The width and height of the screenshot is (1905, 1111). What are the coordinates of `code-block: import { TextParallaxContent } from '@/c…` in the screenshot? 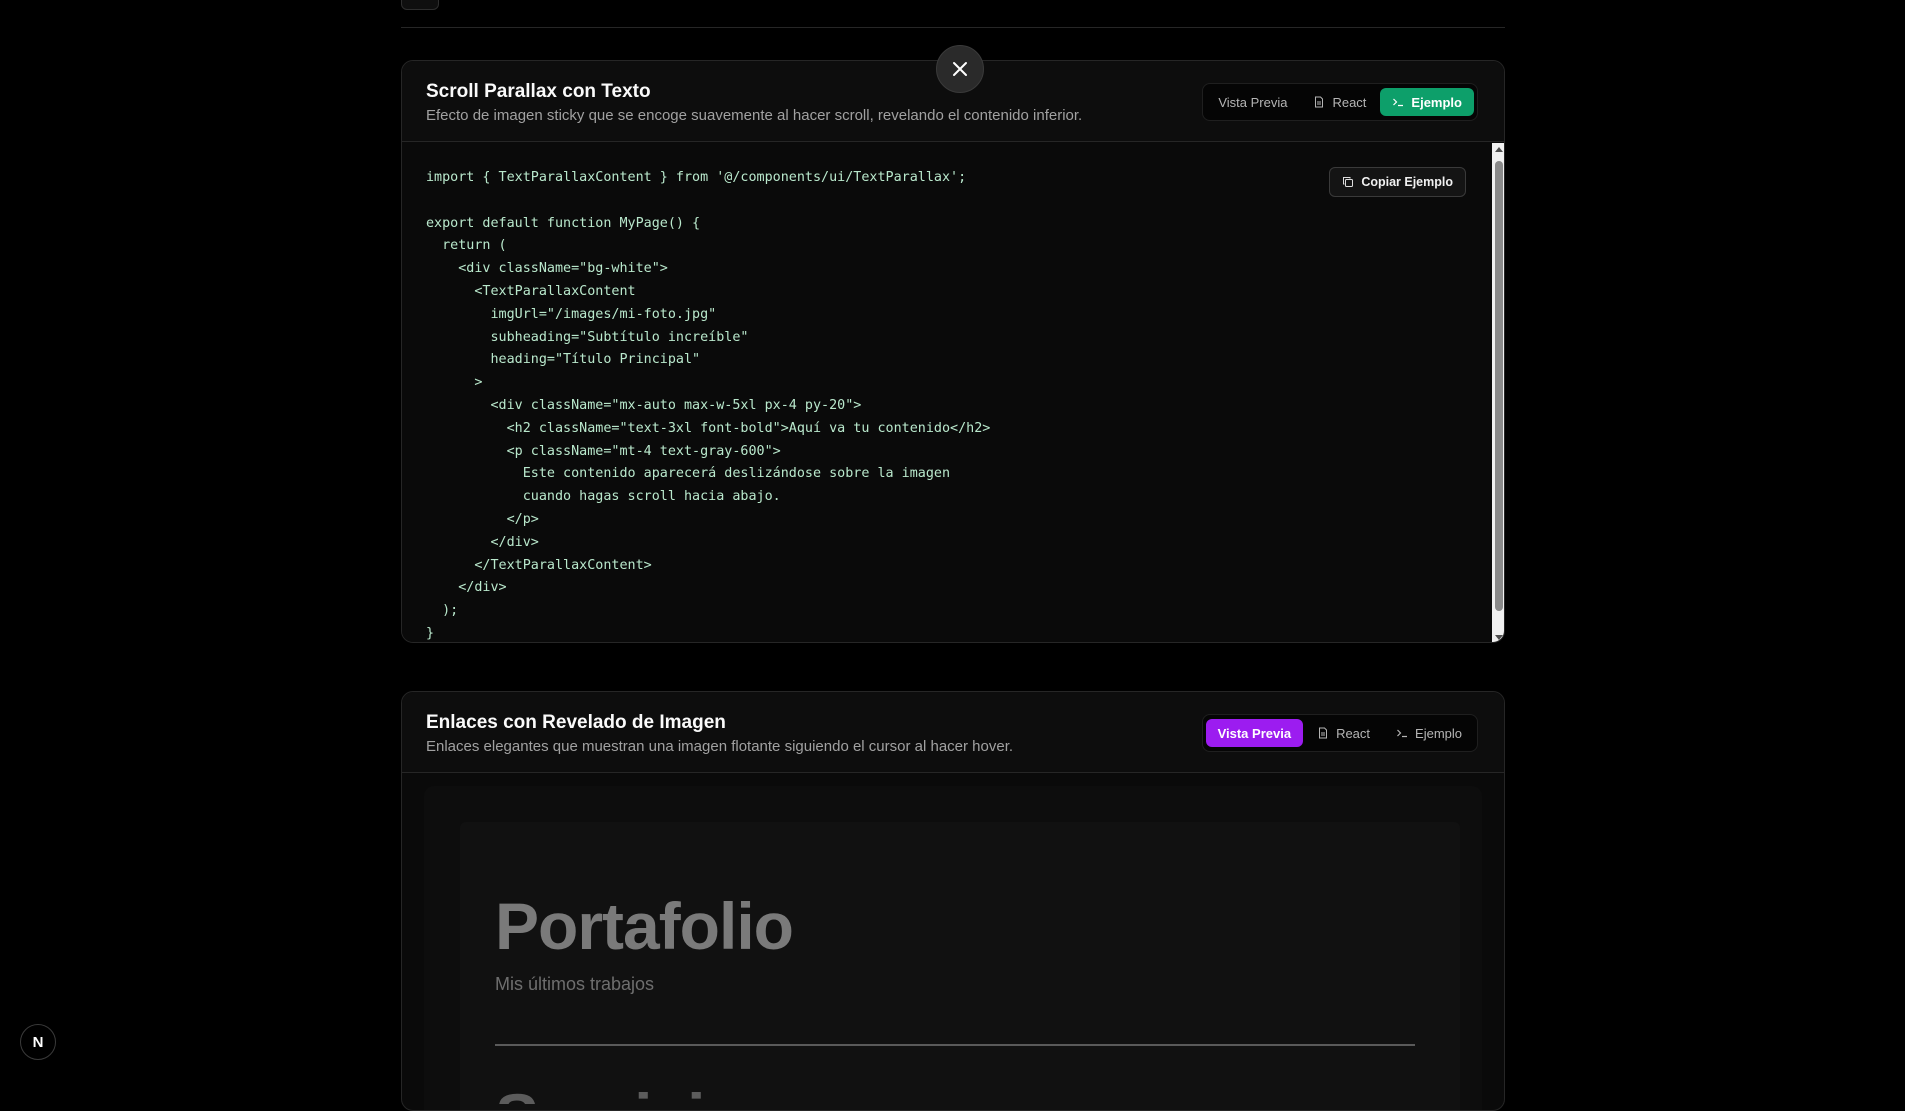 It's located at (708, 405).